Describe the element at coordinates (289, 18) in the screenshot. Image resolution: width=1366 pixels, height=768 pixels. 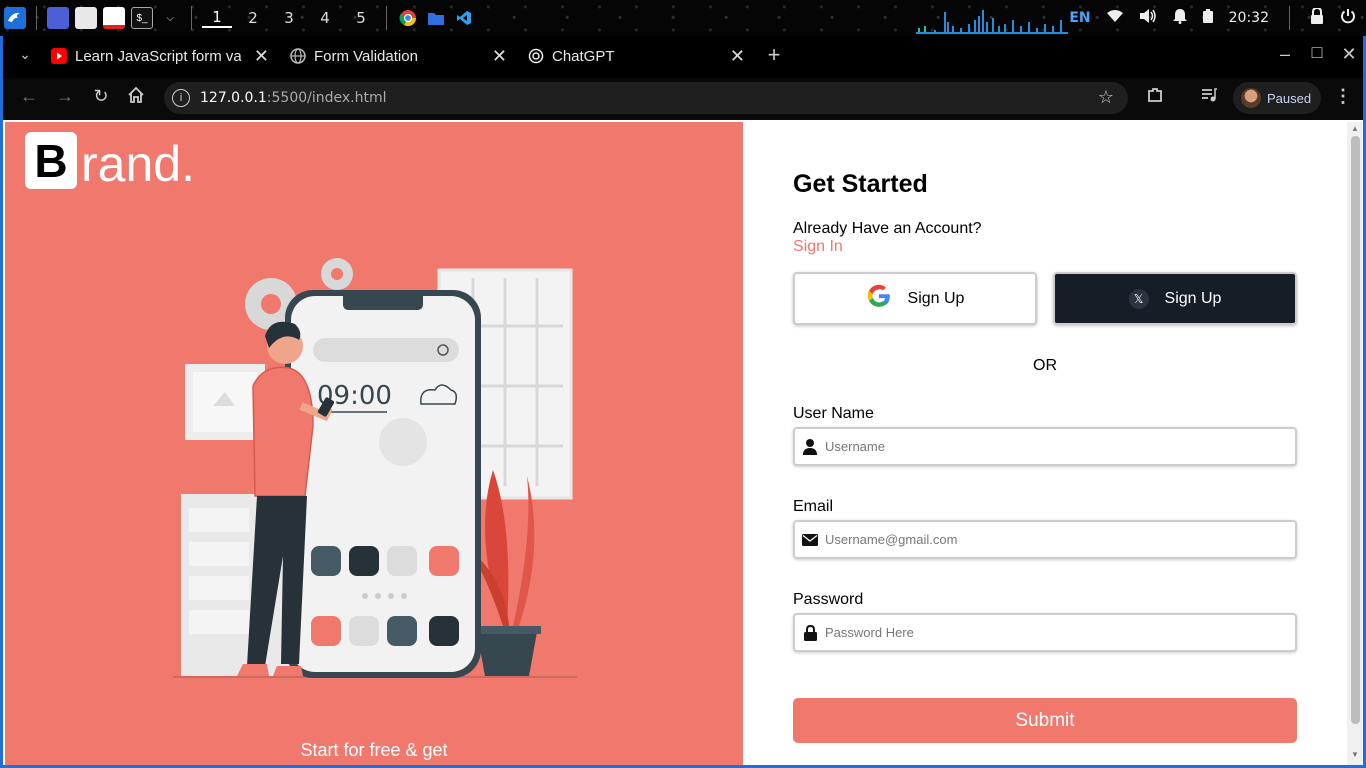
I see `workspace-3: 3` at that location.